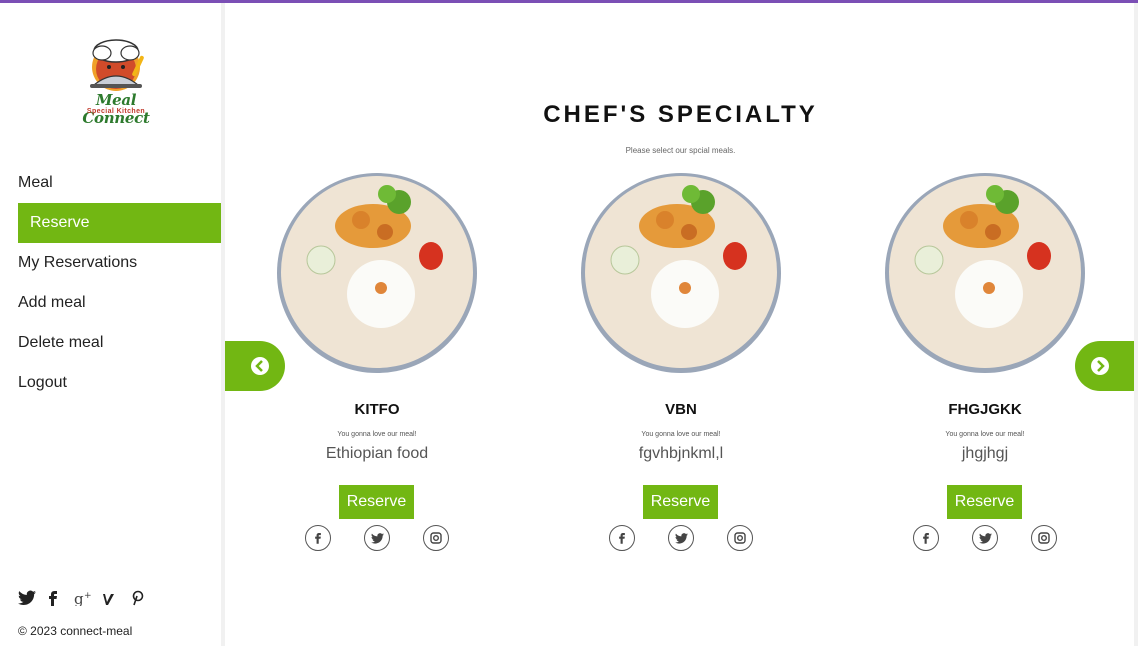 The image size is (1138, 646). Describe the element at coordinates (119, 263) in the screenshot. I see `nav-item-my-reservations: My Reservations` at that location.